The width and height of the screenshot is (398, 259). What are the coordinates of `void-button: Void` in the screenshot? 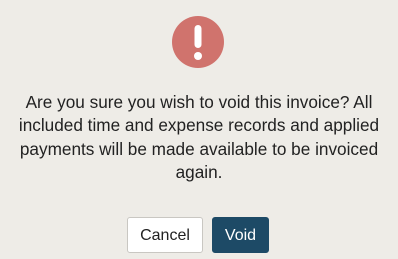 It's located at (240, 235).